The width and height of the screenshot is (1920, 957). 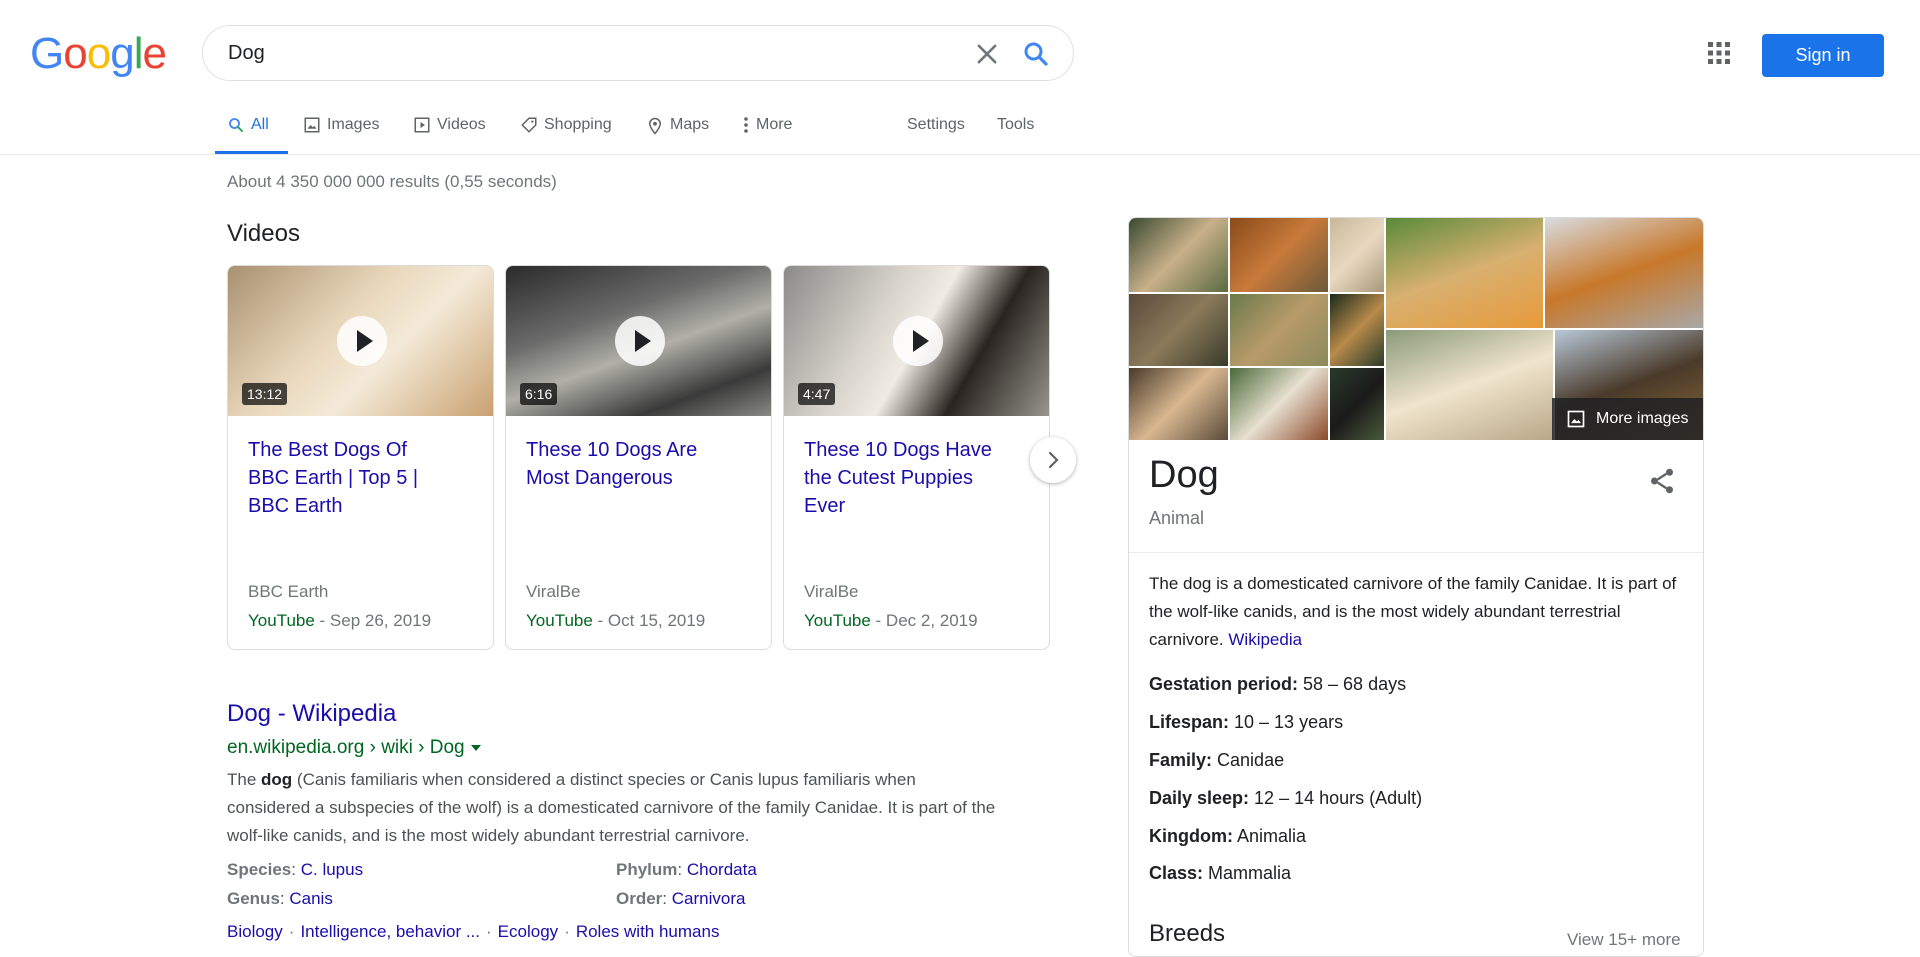 What do you see at coordinates (774, 124) in the screenshot?
I see `tab-more-label: More` at bounding box center [774, 124].